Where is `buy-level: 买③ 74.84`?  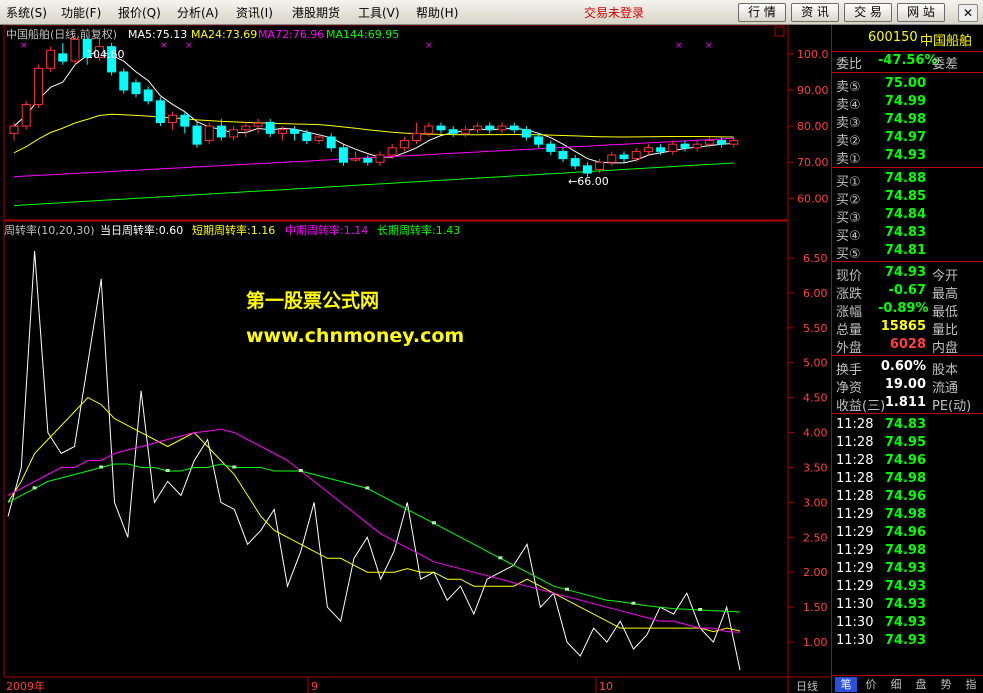 buy-level: 买③ 74.84 is located at coordinates (907, 216).